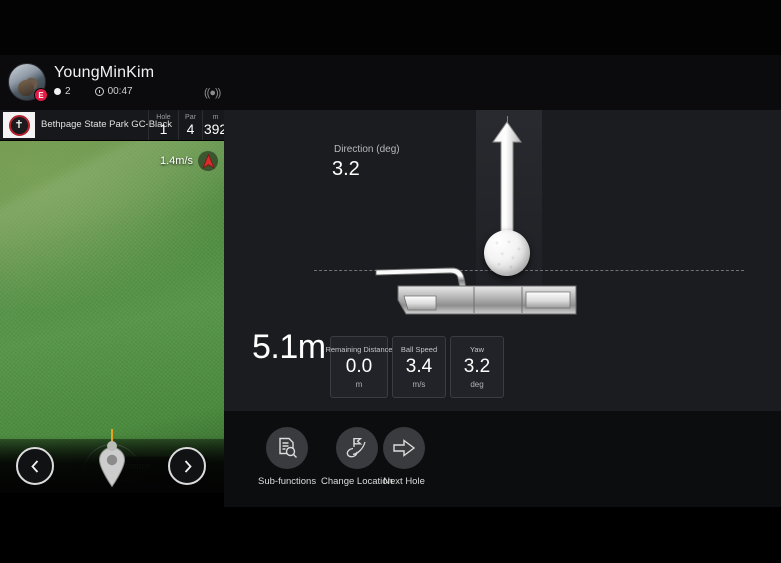  I want to click on stat-unit: m, so click(359, 384).